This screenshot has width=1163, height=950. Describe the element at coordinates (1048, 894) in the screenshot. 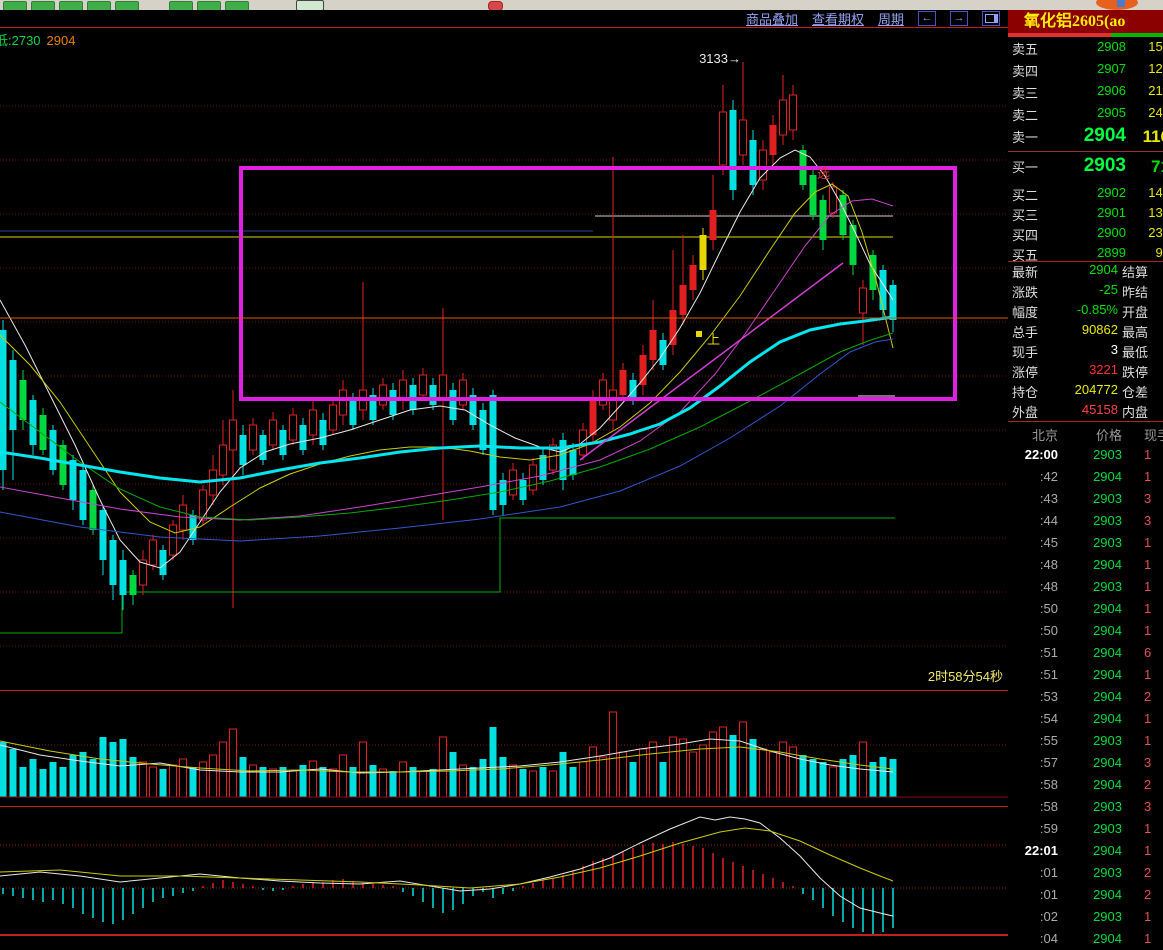

I see `tick-time: :01` at that location.